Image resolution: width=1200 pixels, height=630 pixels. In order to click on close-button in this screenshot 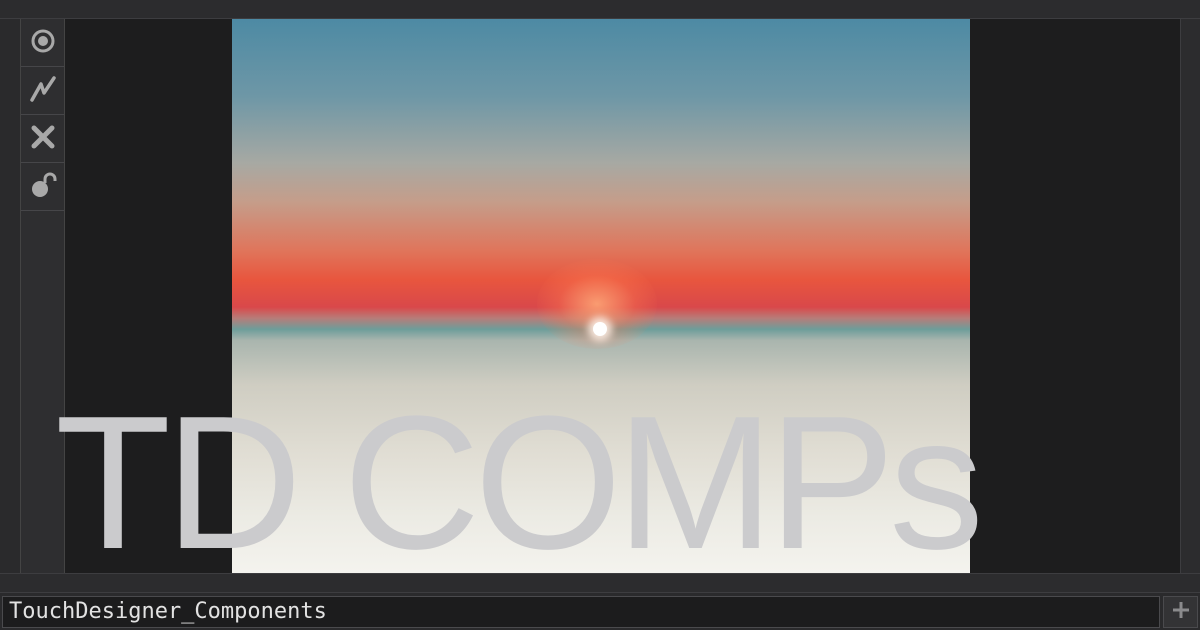, I will do `click(42, 139)`.